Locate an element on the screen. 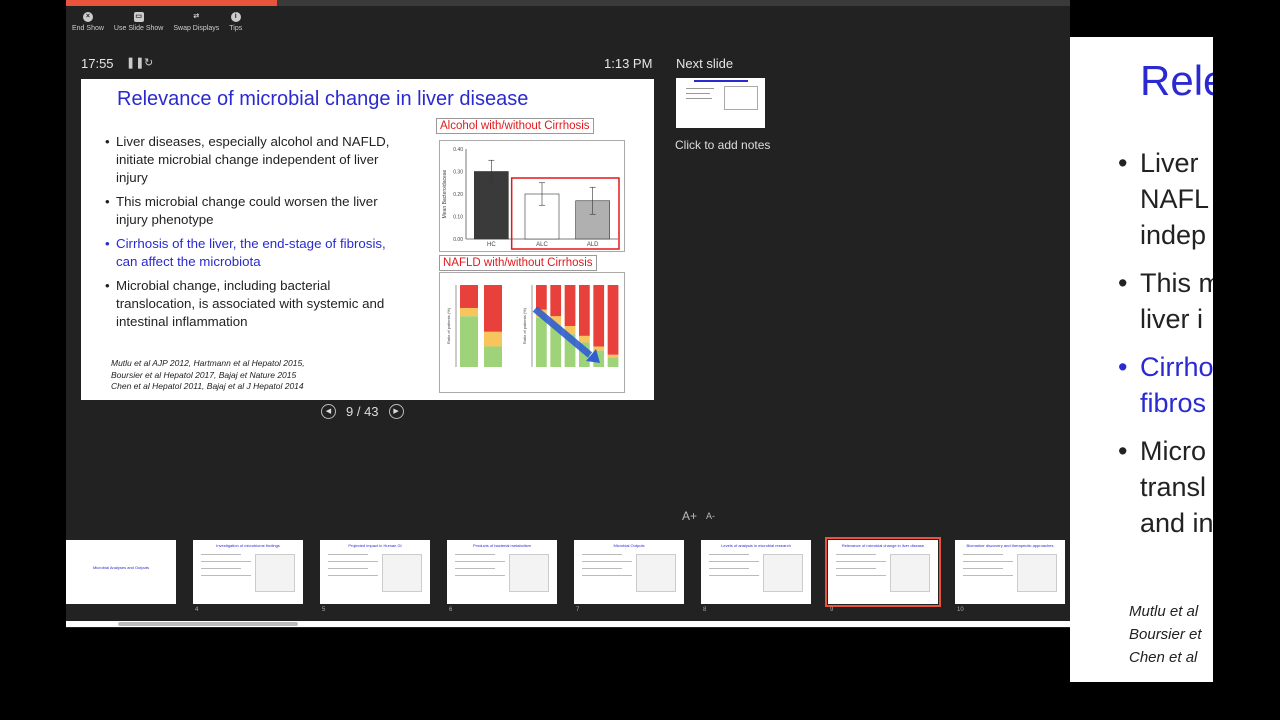  y-axis-label: Mean Bacteroidaceae is located at coordinates (445, 193).